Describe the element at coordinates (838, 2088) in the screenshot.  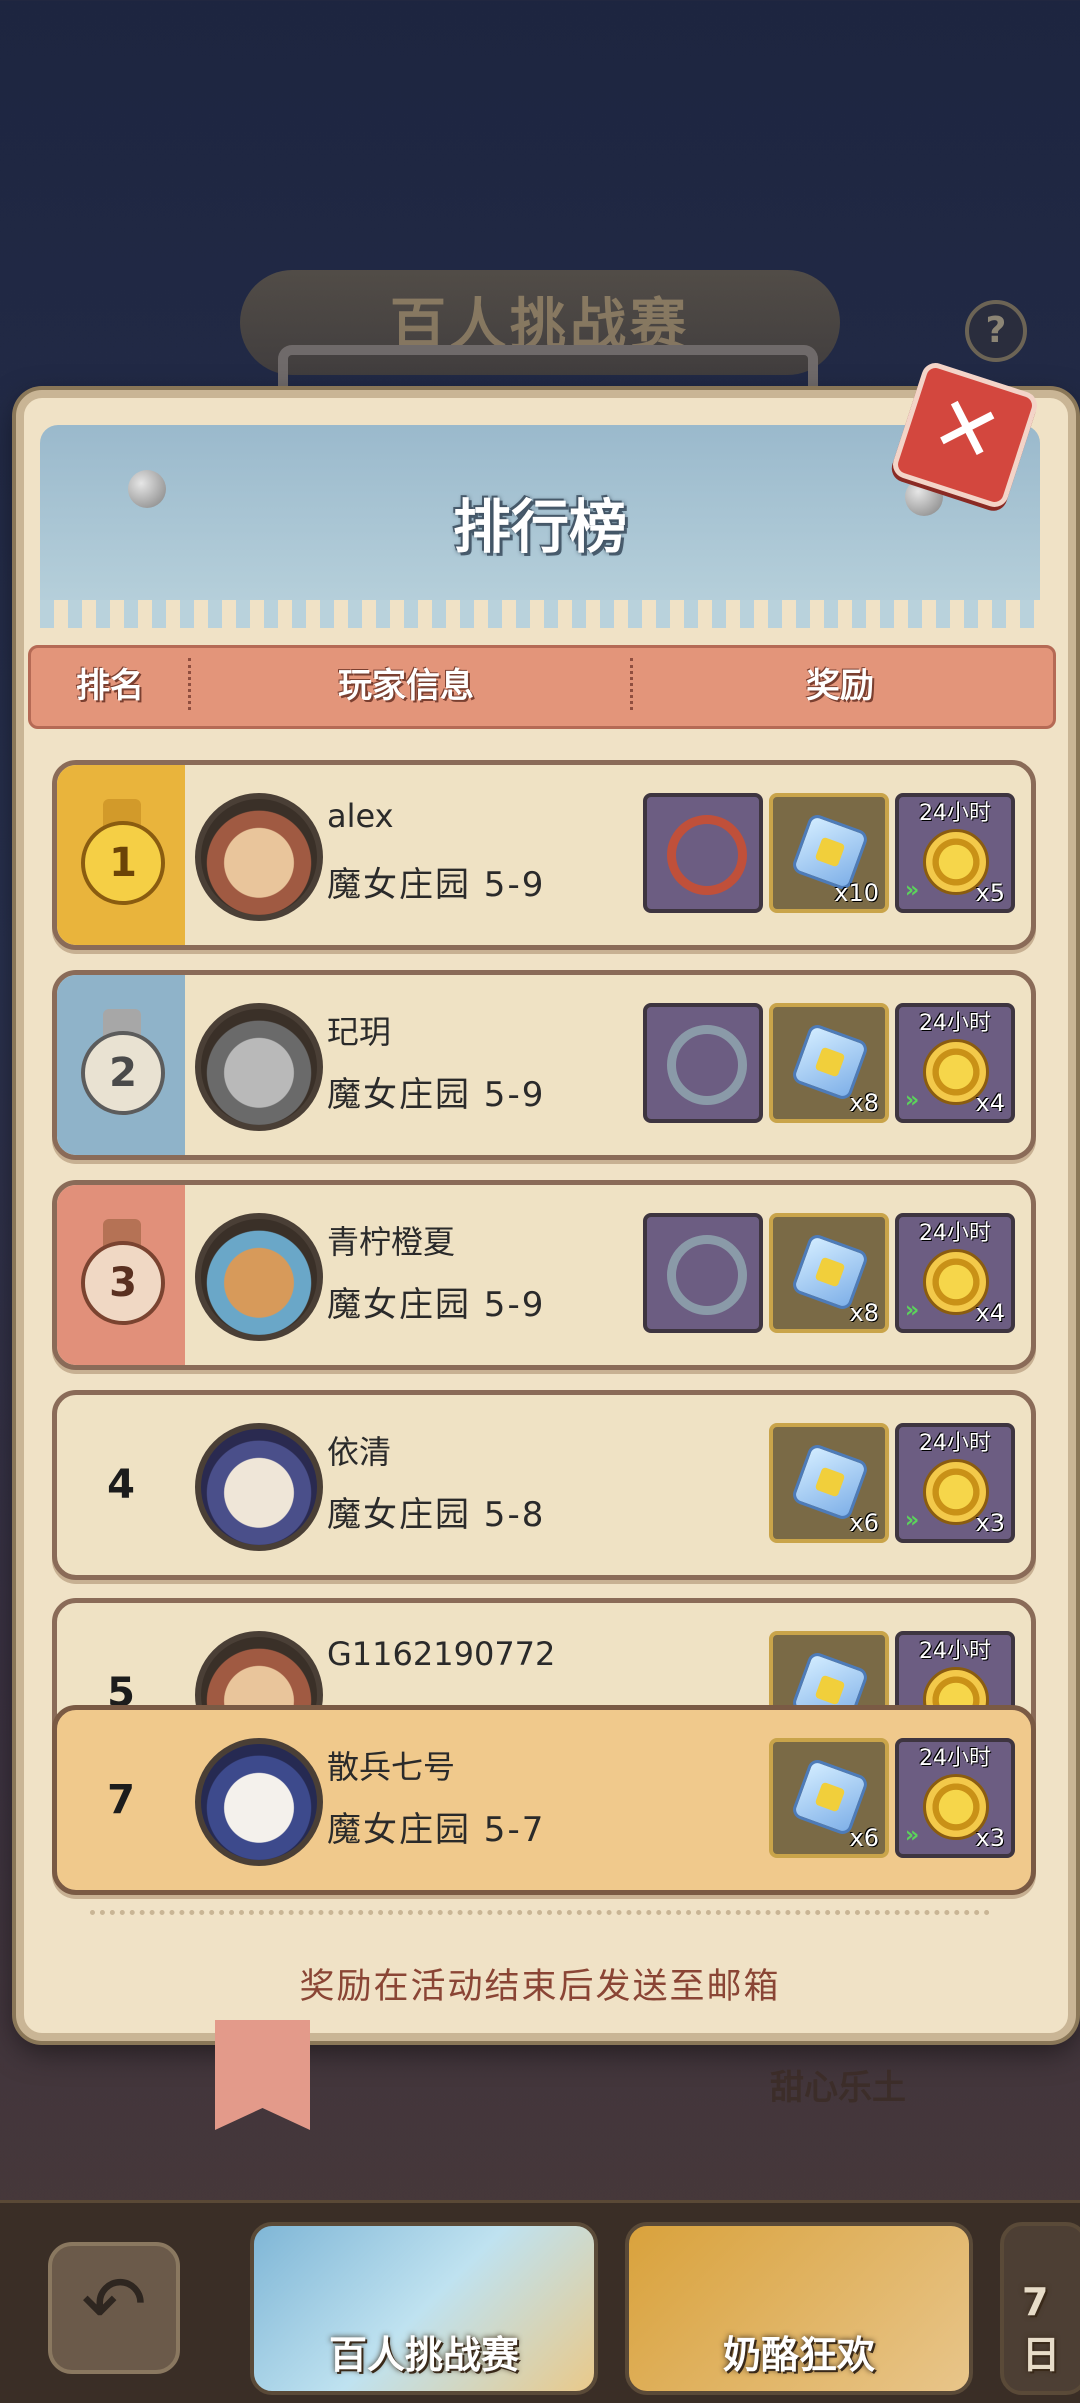
I see `background-ribbon-text: 甜心乐土` at that location.